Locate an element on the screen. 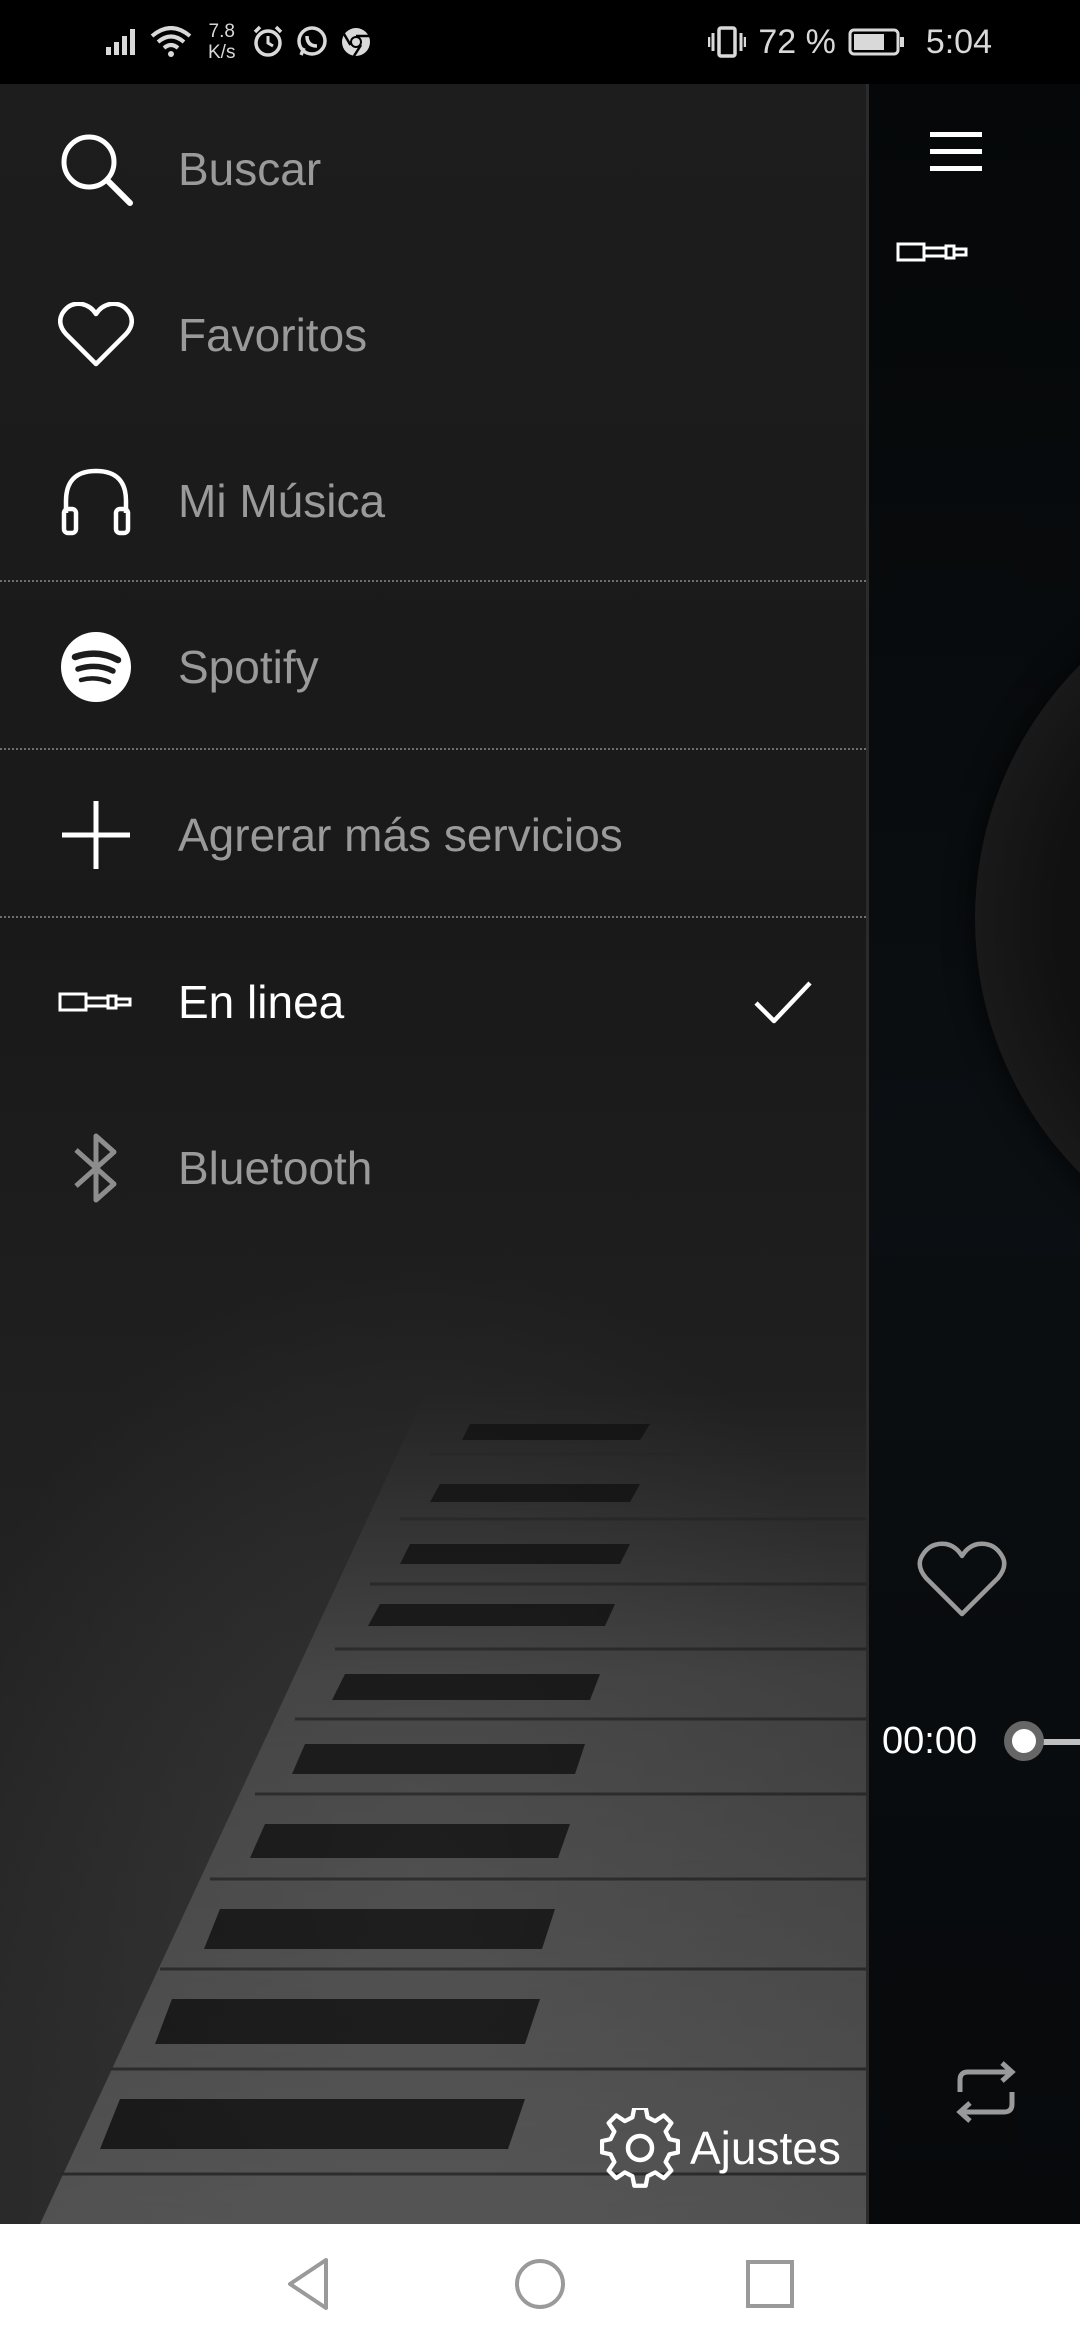 This screenshot has height=2340, width=1080. net-speed-value: 7.8 is located at coordinates (221, 31).